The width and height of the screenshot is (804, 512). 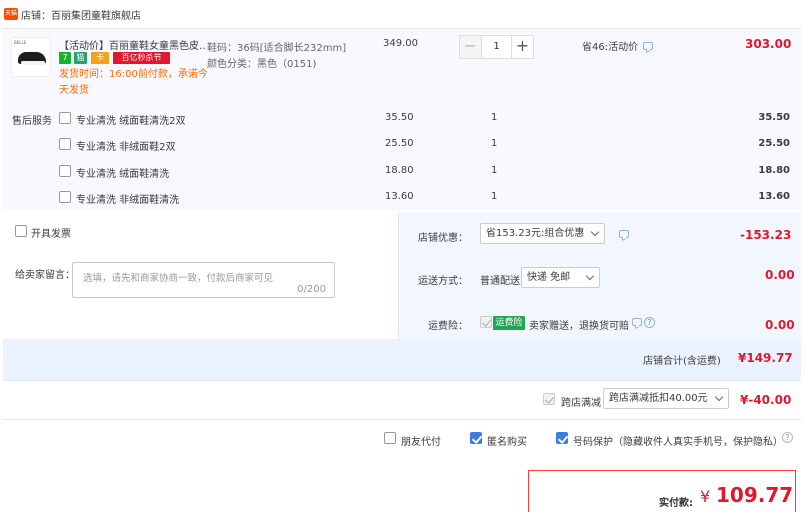 What do you see at coordinates (20, 42) in the screenshot?
I see `brand-mark: BELLE` at bounding box center [20, 42].